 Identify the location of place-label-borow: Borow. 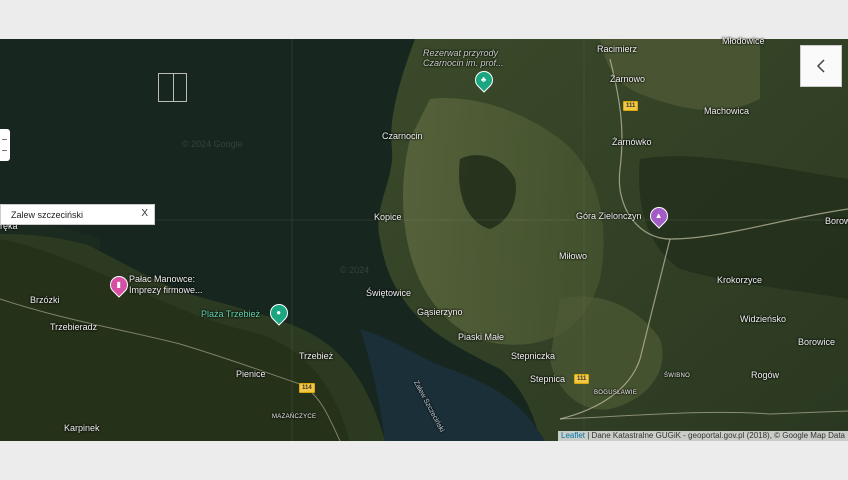
(836, 221).